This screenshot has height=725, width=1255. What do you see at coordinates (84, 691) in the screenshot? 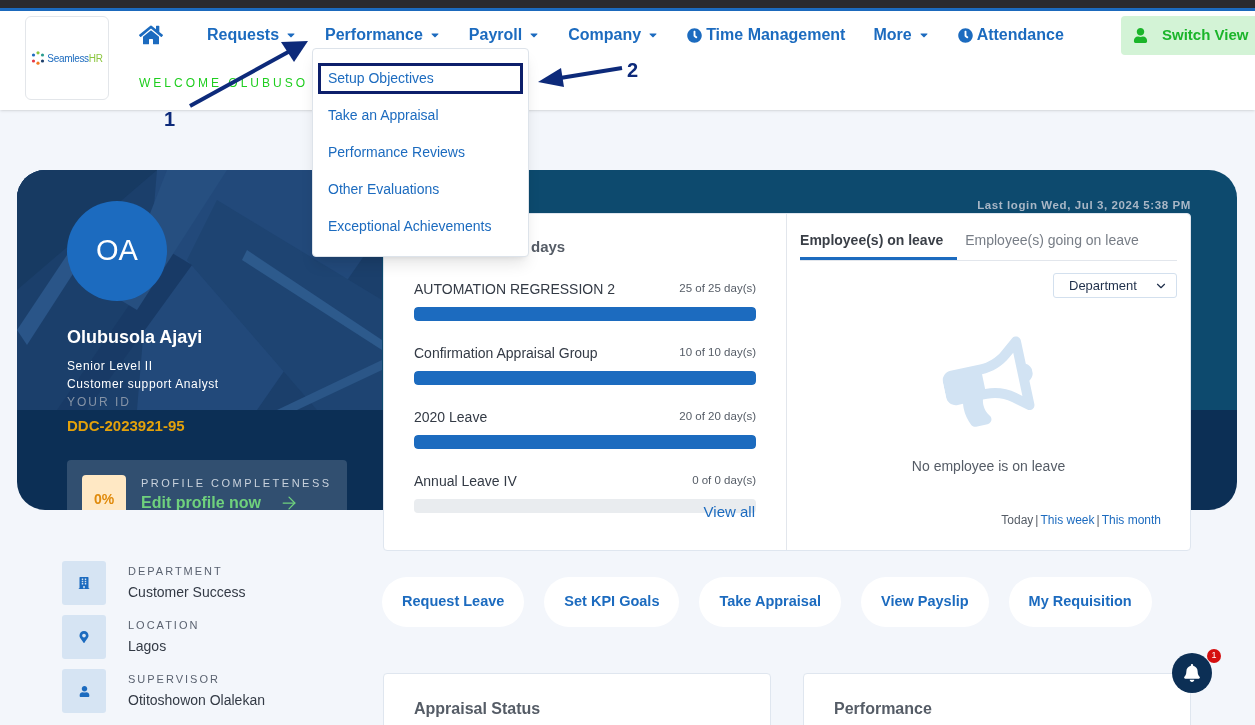
I see `person-icon` at bounding box center [84, 691].